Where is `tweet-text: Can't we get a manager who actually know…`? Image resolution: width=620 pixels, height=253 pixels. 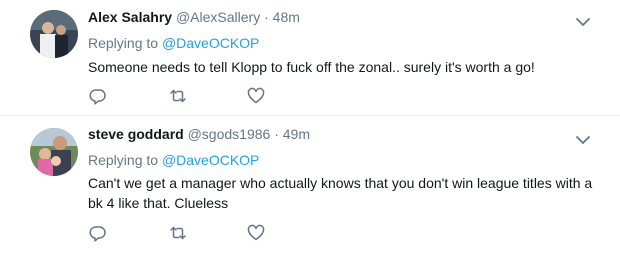 tweet-text: Can't we get a manager who actually know… is located at coordinates (340, 193).